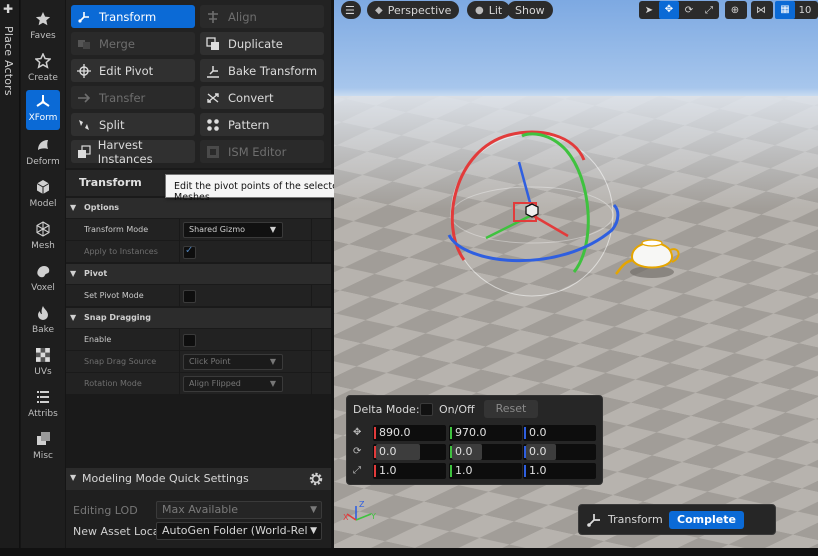 This screenshot has height=556, width=818. I want to click on rotation-y-field: 0.0, so click(485, 452).